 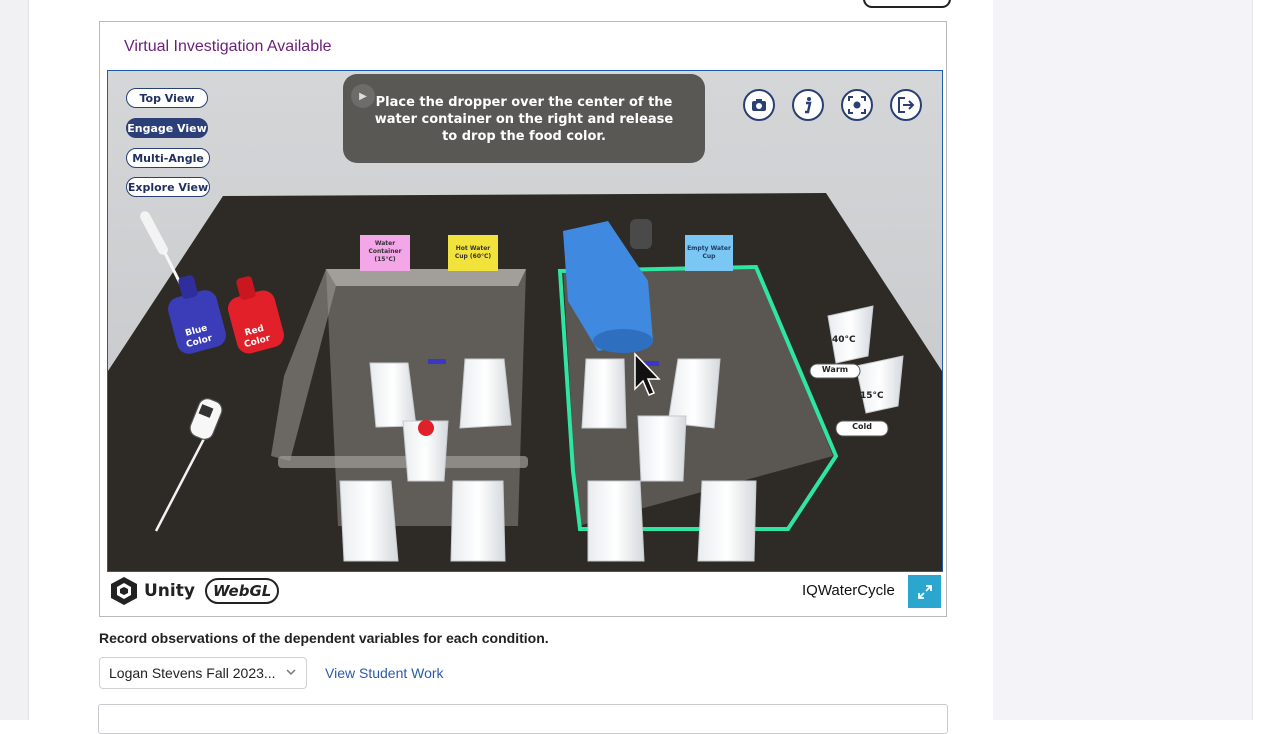 I want to click on camera-icon, so click(x=759, y=105).